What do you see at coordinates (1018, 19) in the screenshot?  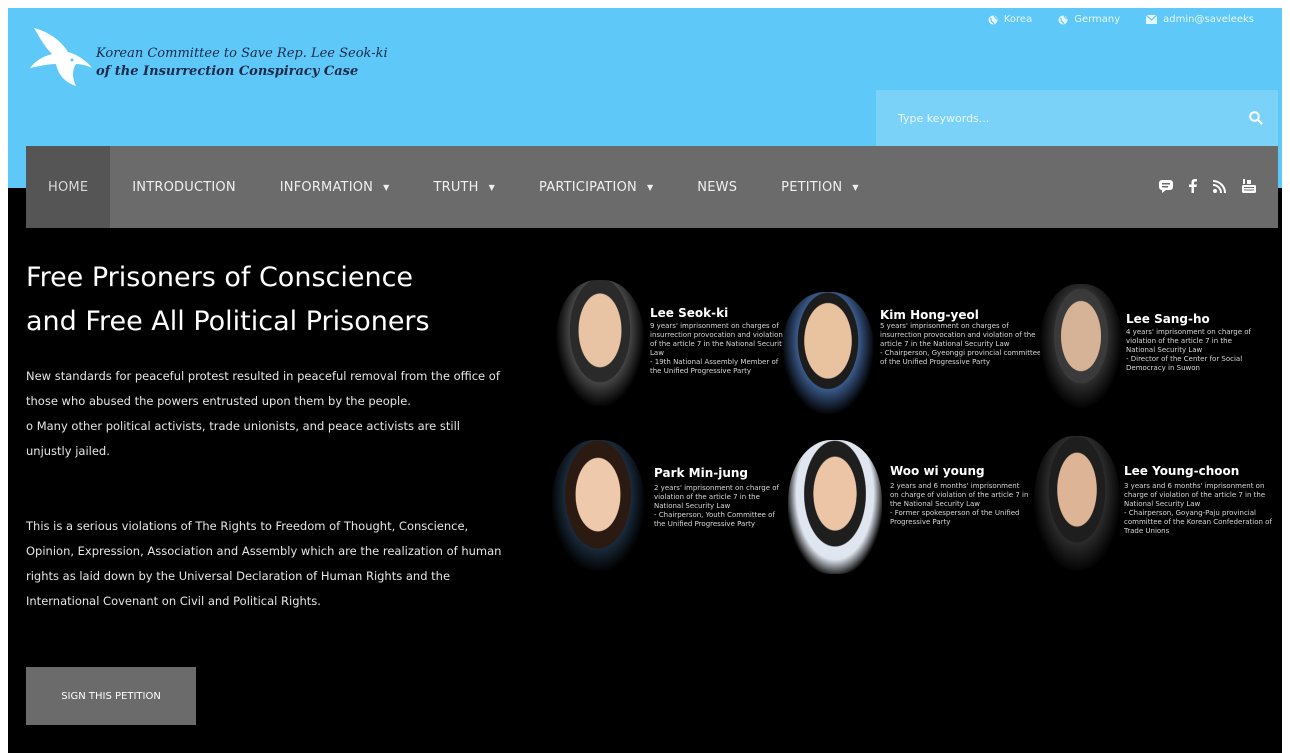 I see `toplink-label: Korea` at bounding box center [1018, 19].